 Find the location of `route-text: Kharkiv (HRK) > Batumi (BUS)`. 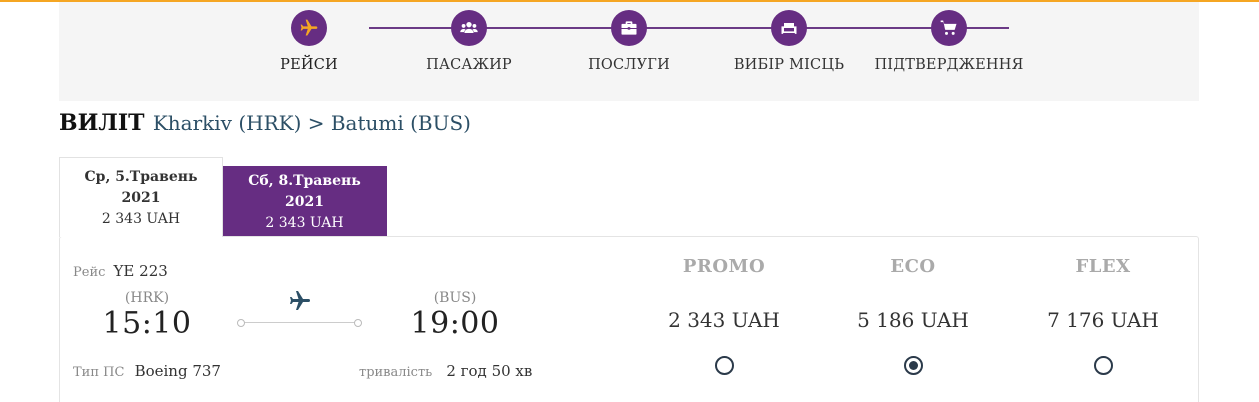

route-text: Kharkiv (HRK) > Batumi (BUS) is located at coordinates (311, 123).